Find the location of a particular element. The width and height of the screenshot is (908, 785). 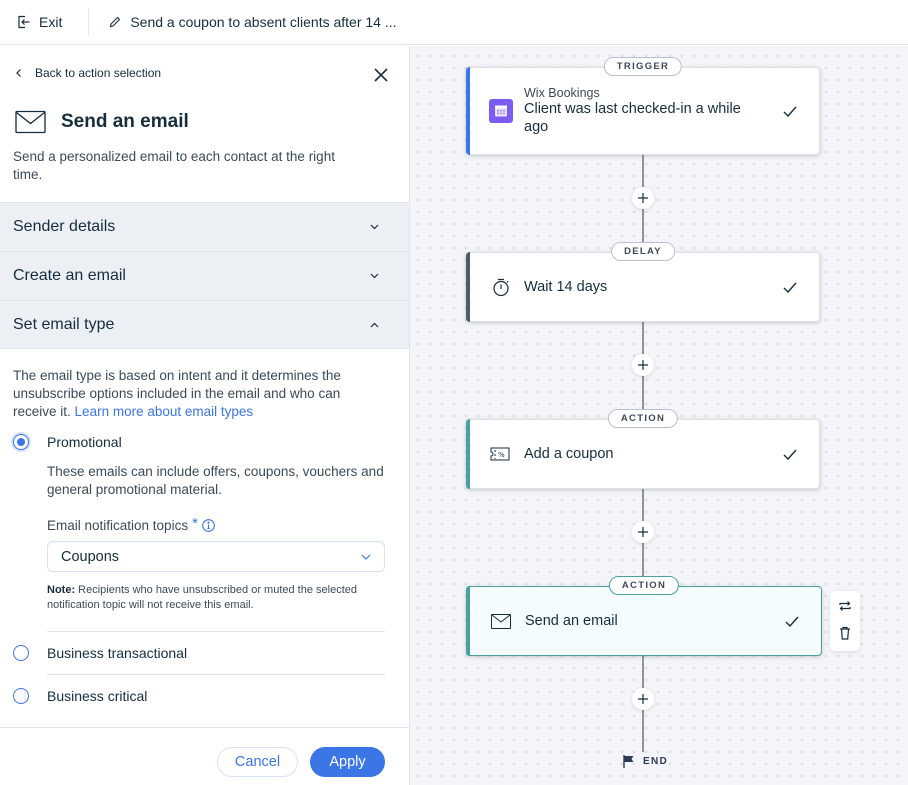

apply-button: Apply is located at coordinates (347, 762).